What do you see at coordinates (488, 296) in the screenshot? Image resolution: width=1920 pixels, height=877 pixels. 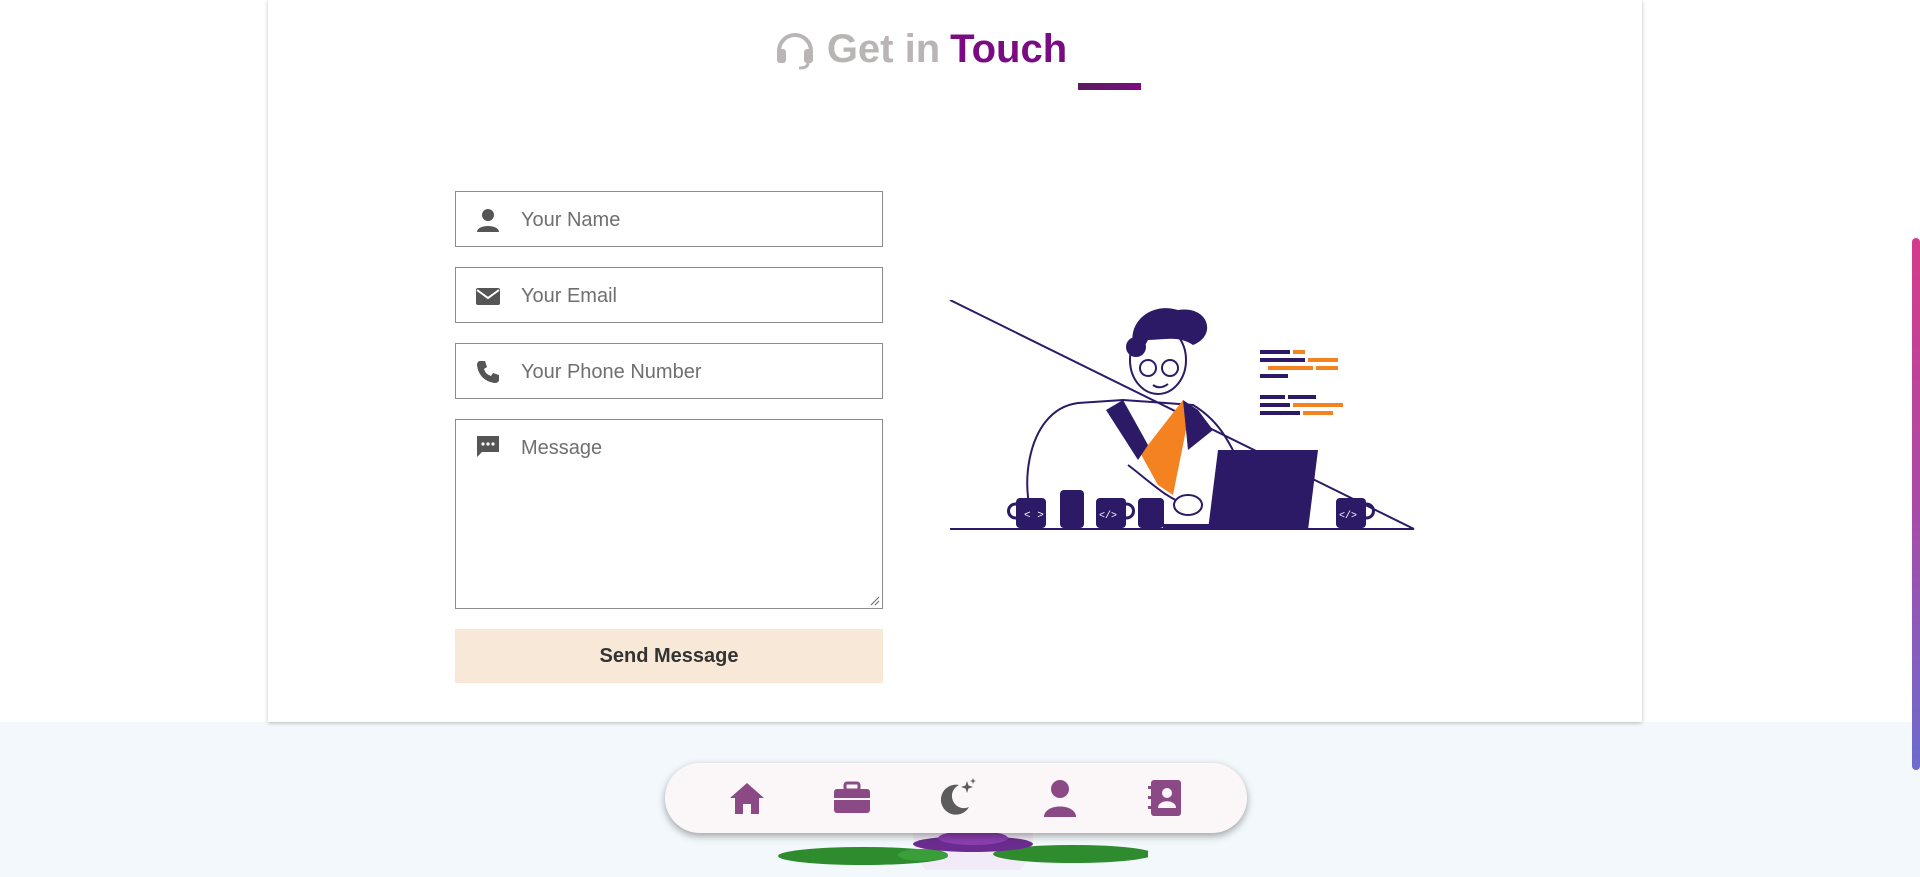 I see `envelope-icon` at bounding box center [488, 296].